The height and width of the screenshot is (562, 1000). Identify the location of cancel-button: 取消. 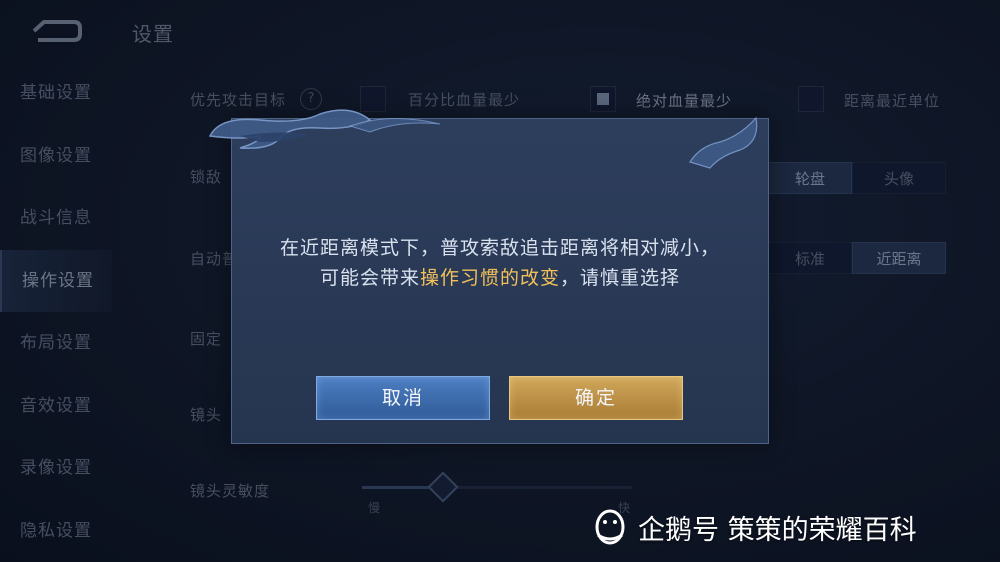
(403, 398).